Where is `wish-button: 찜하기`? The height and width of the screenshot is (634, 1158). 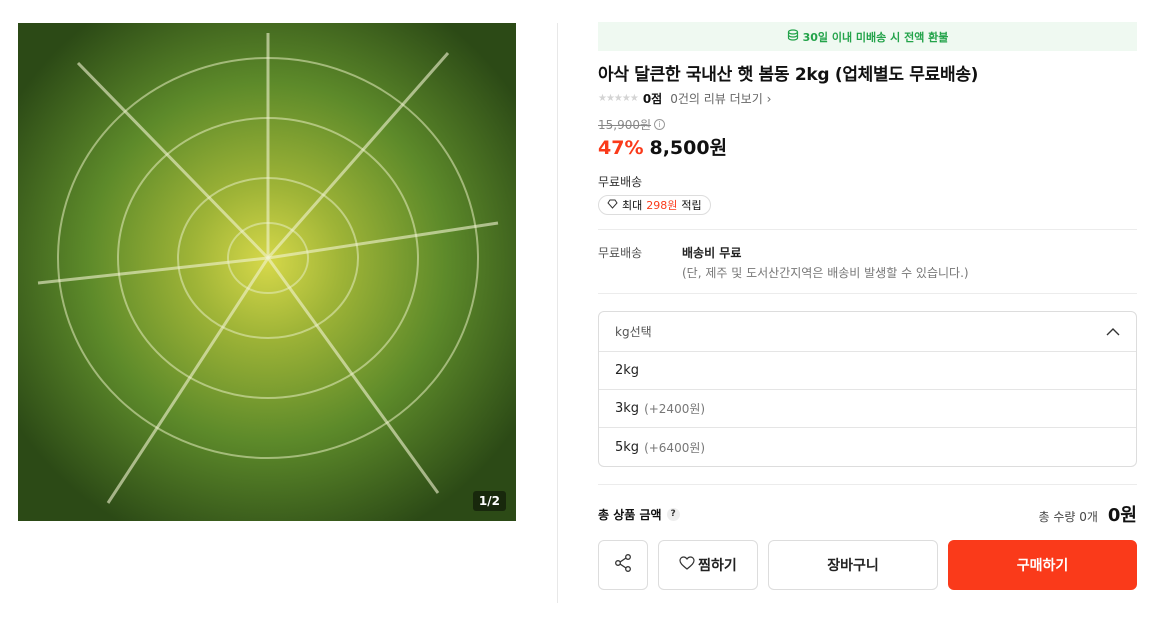
wish-button: 찜하기 is located at coordinates (708, 565).